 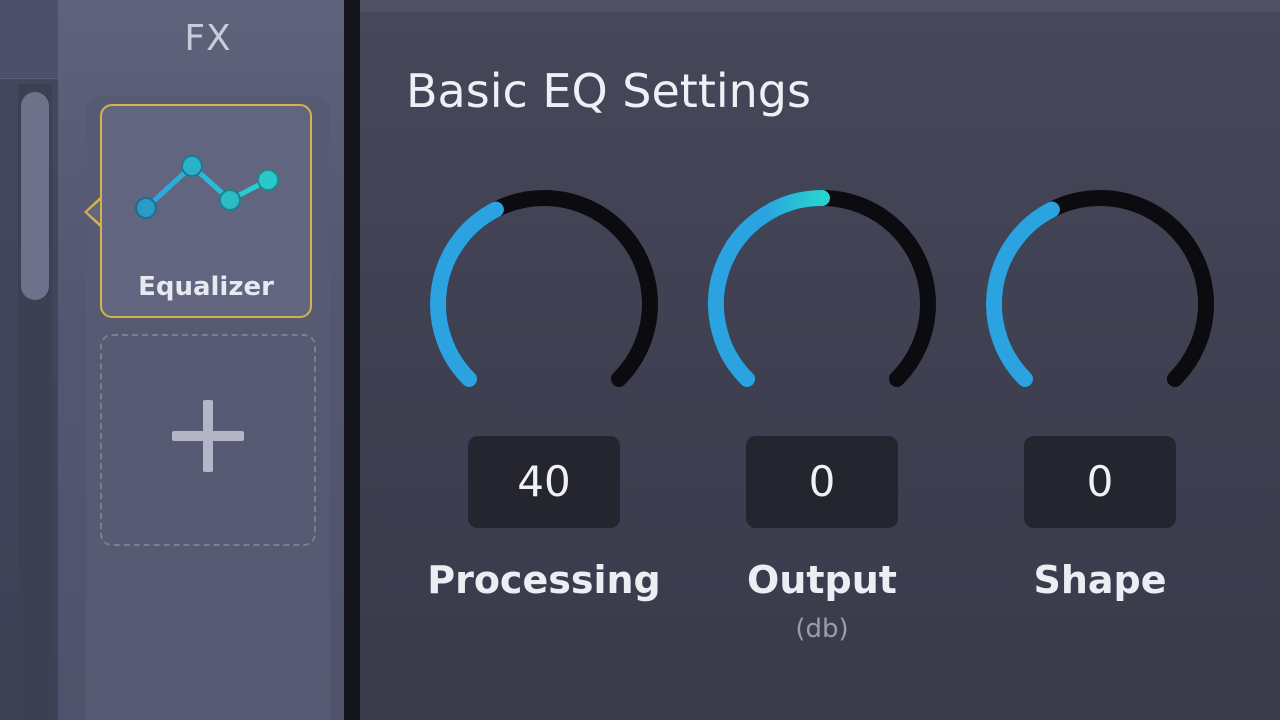 I want to click on knob-shape: 0 Shape, so click(x=1100, y=426).